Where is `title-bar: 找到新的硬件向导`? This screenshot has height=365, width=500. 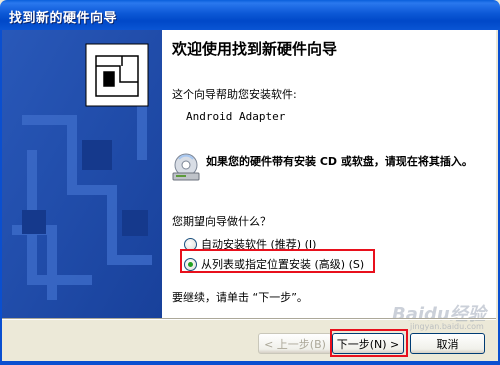
title-bar: 找到新的硬件向导 is located at coordinates (250, 15).